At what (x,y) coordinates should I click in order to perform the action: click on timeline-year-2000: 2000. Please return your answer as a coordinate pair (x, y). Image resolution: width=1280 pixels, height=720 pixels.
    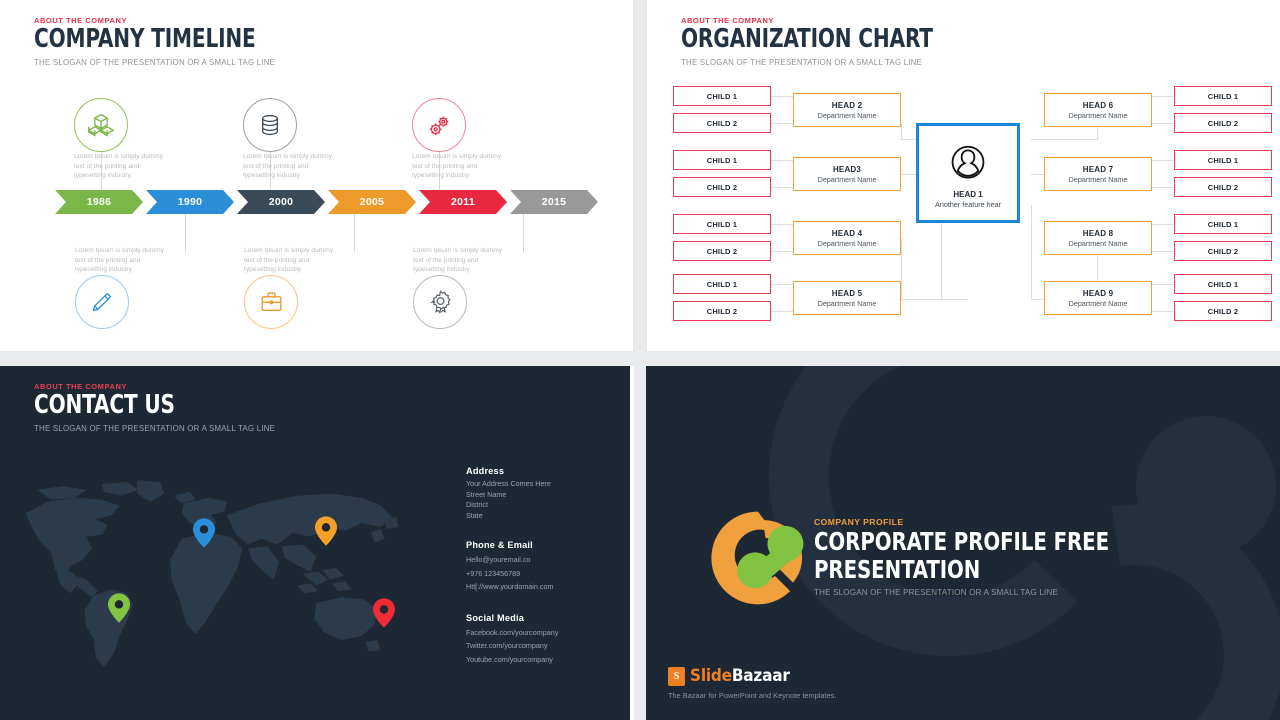
    Looking at the image, I should click on (281, 202).